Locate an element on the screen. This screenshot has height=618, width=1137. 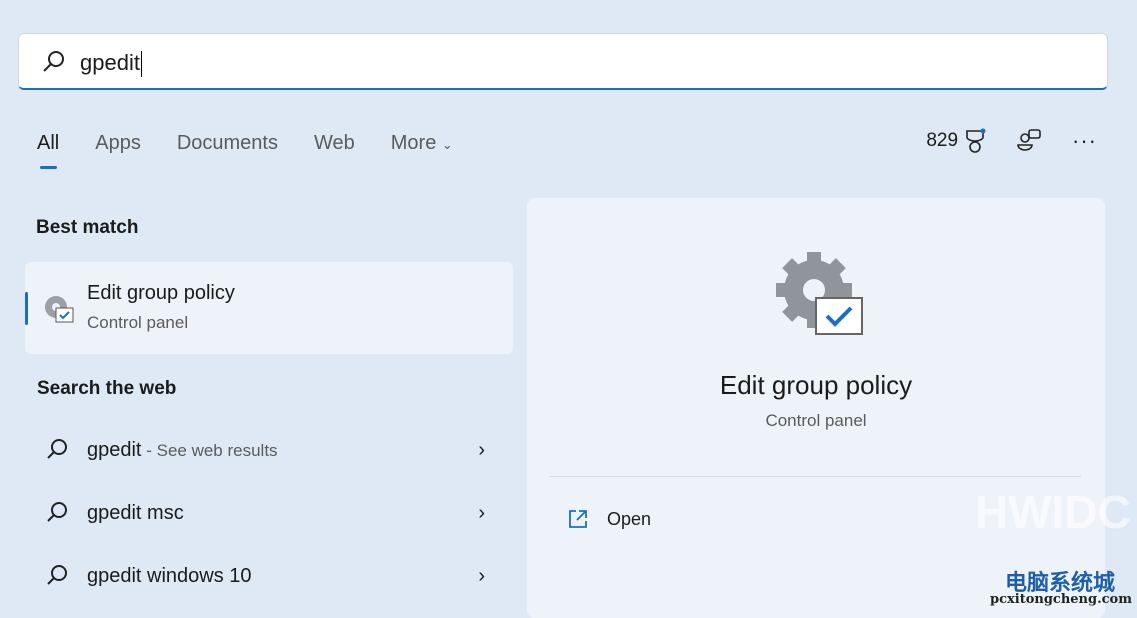
account-chat-icon is located at coordinates (1029, 141).